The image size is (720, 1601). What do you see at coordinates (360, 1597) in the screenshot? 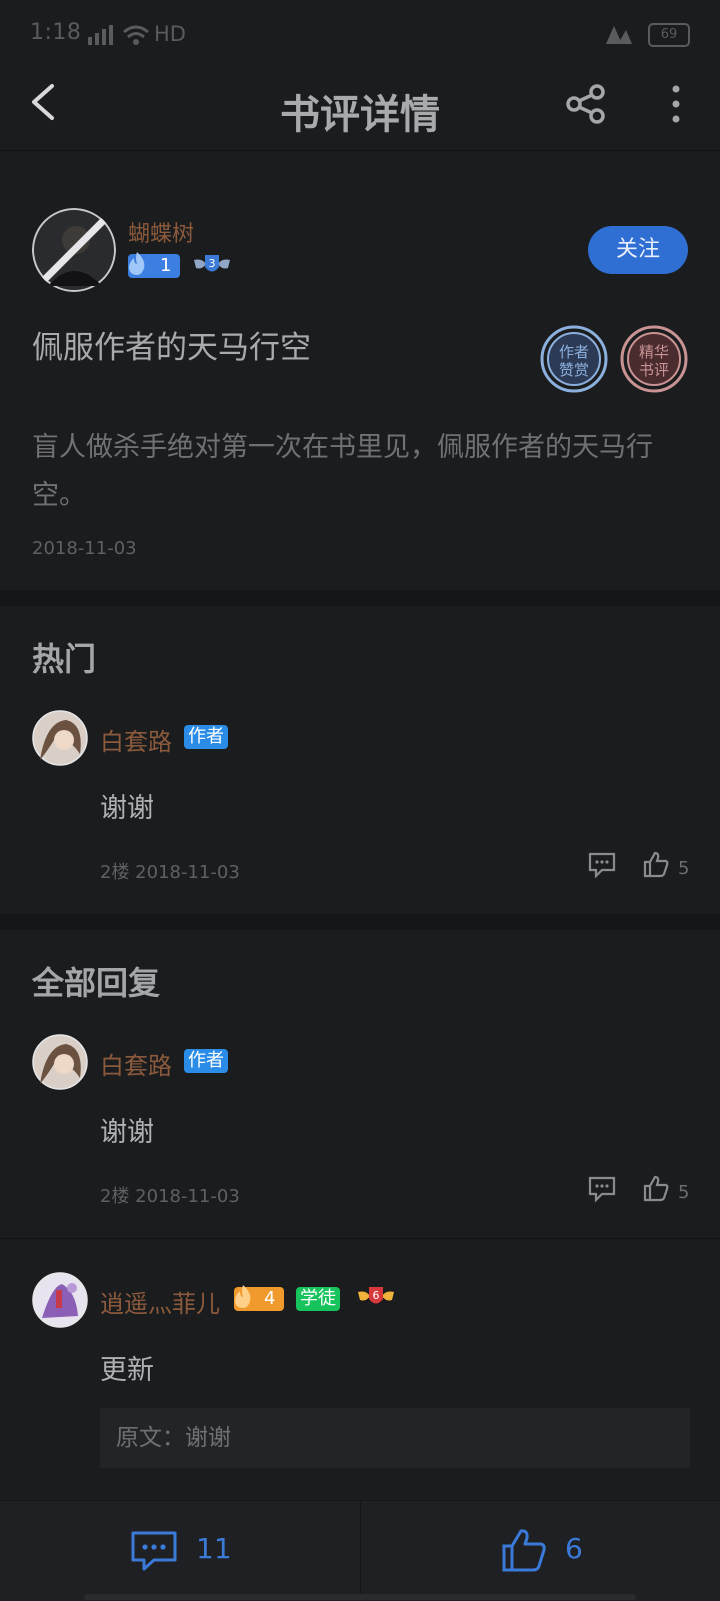
I see `home-indicator` at bounding box center [360, 1597].